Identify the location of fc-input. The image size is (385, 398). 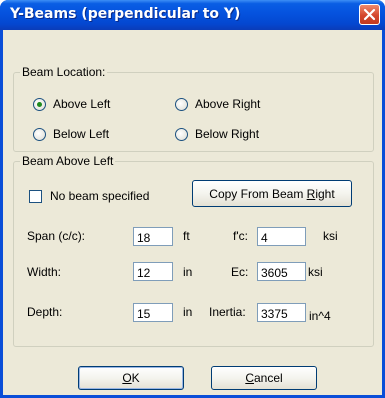
(281, 236).